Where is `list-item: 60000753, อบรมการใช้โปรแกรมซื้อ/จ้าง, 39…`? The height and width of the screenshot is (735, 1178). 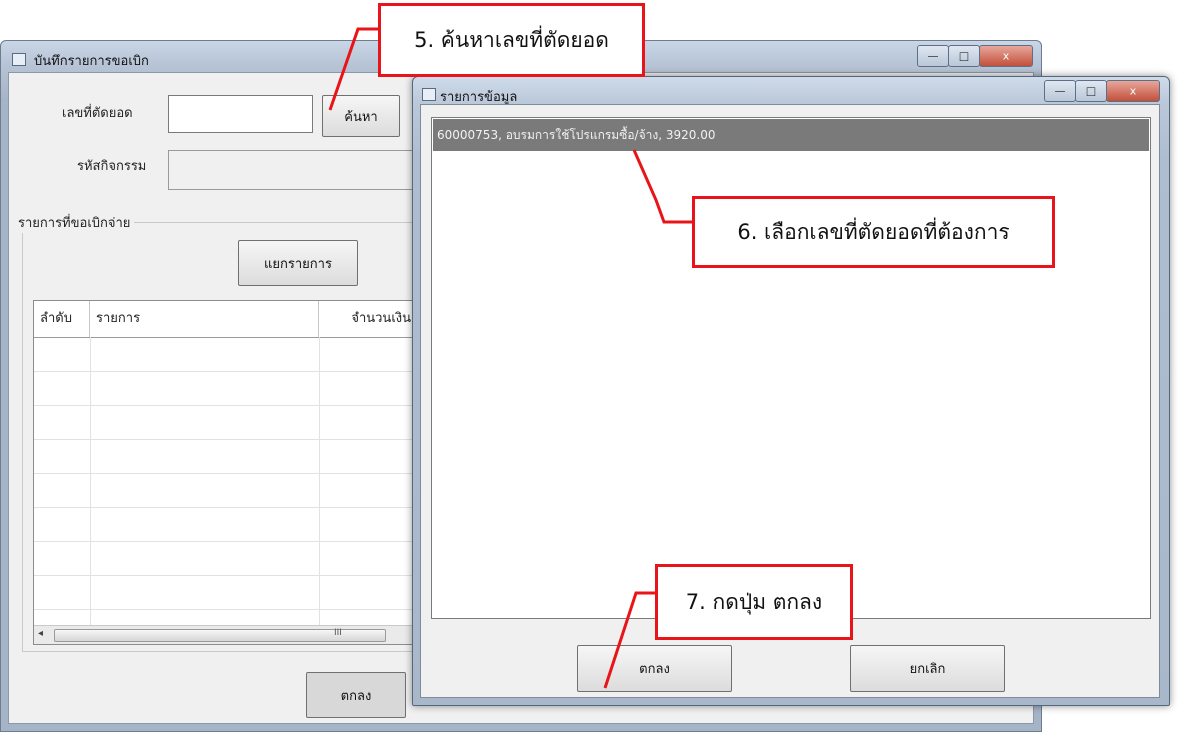
list-item: 60000753, อบรมการใช้โปรแกรมซื้อ/จ้าง, 39… is located at coordinates (791, 135).